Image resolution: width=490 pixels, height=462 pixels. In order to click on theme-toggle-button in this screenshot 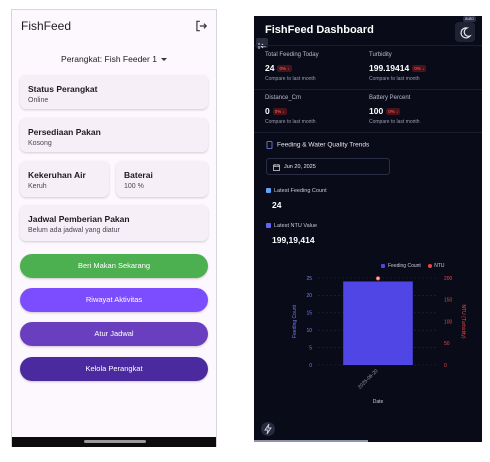, I will do `click(465, 32)`.